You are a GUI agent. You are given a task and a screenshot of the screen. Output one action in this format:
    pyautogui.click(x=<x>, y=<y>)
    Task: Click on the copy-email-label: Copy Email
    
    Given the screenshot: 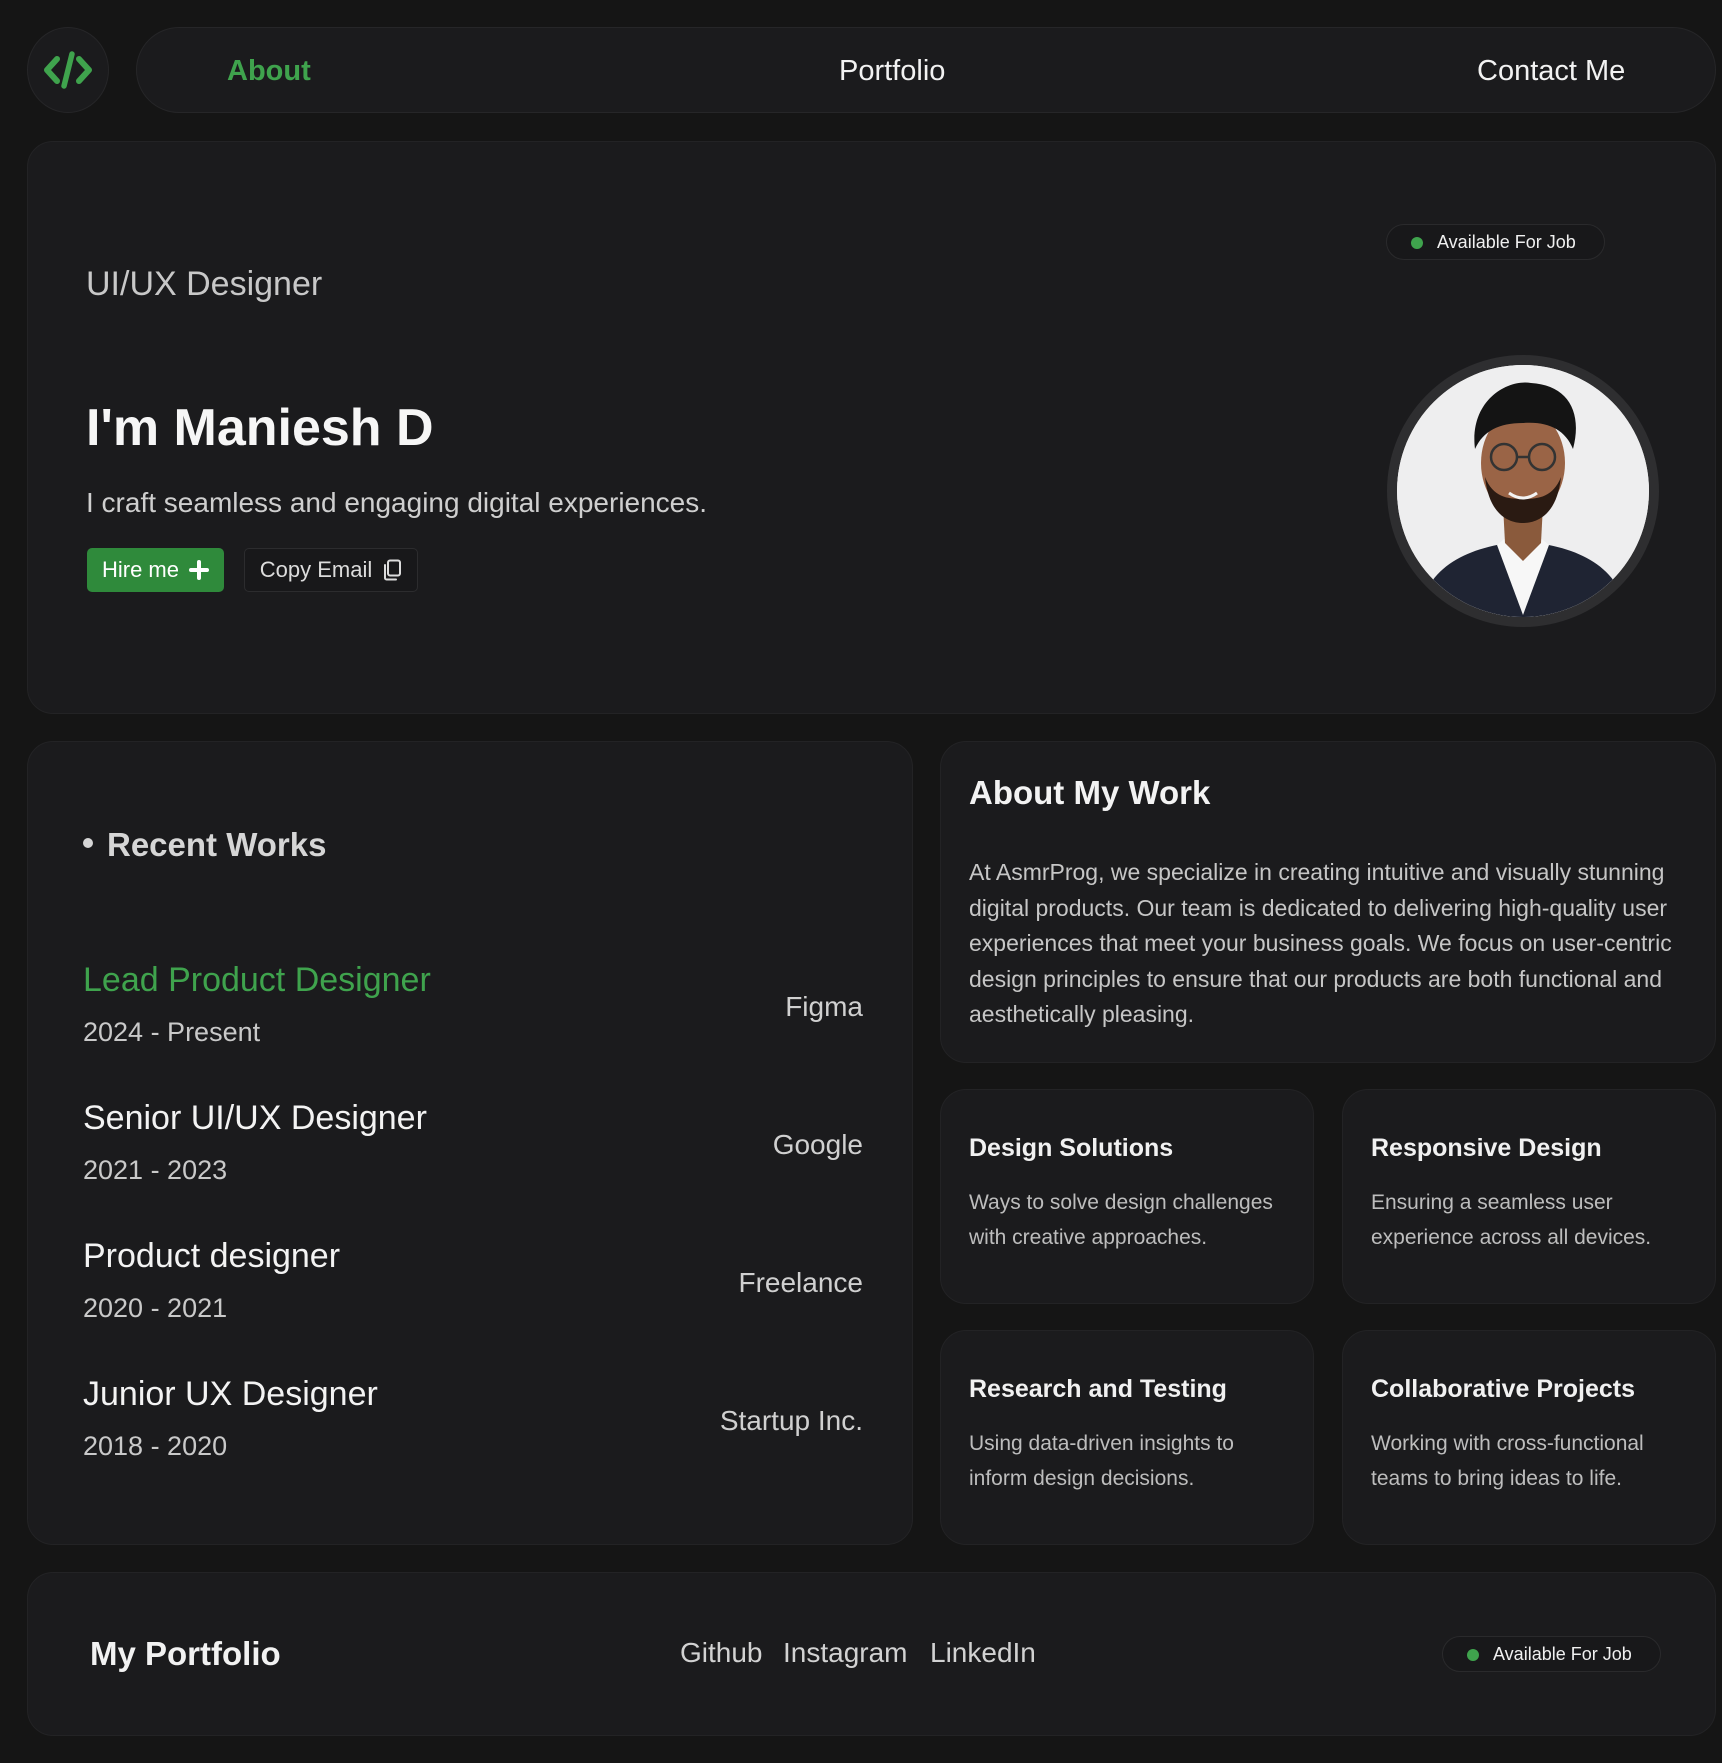 What is the action you would take?
    pyautogui.click(x=316, y=569)
    